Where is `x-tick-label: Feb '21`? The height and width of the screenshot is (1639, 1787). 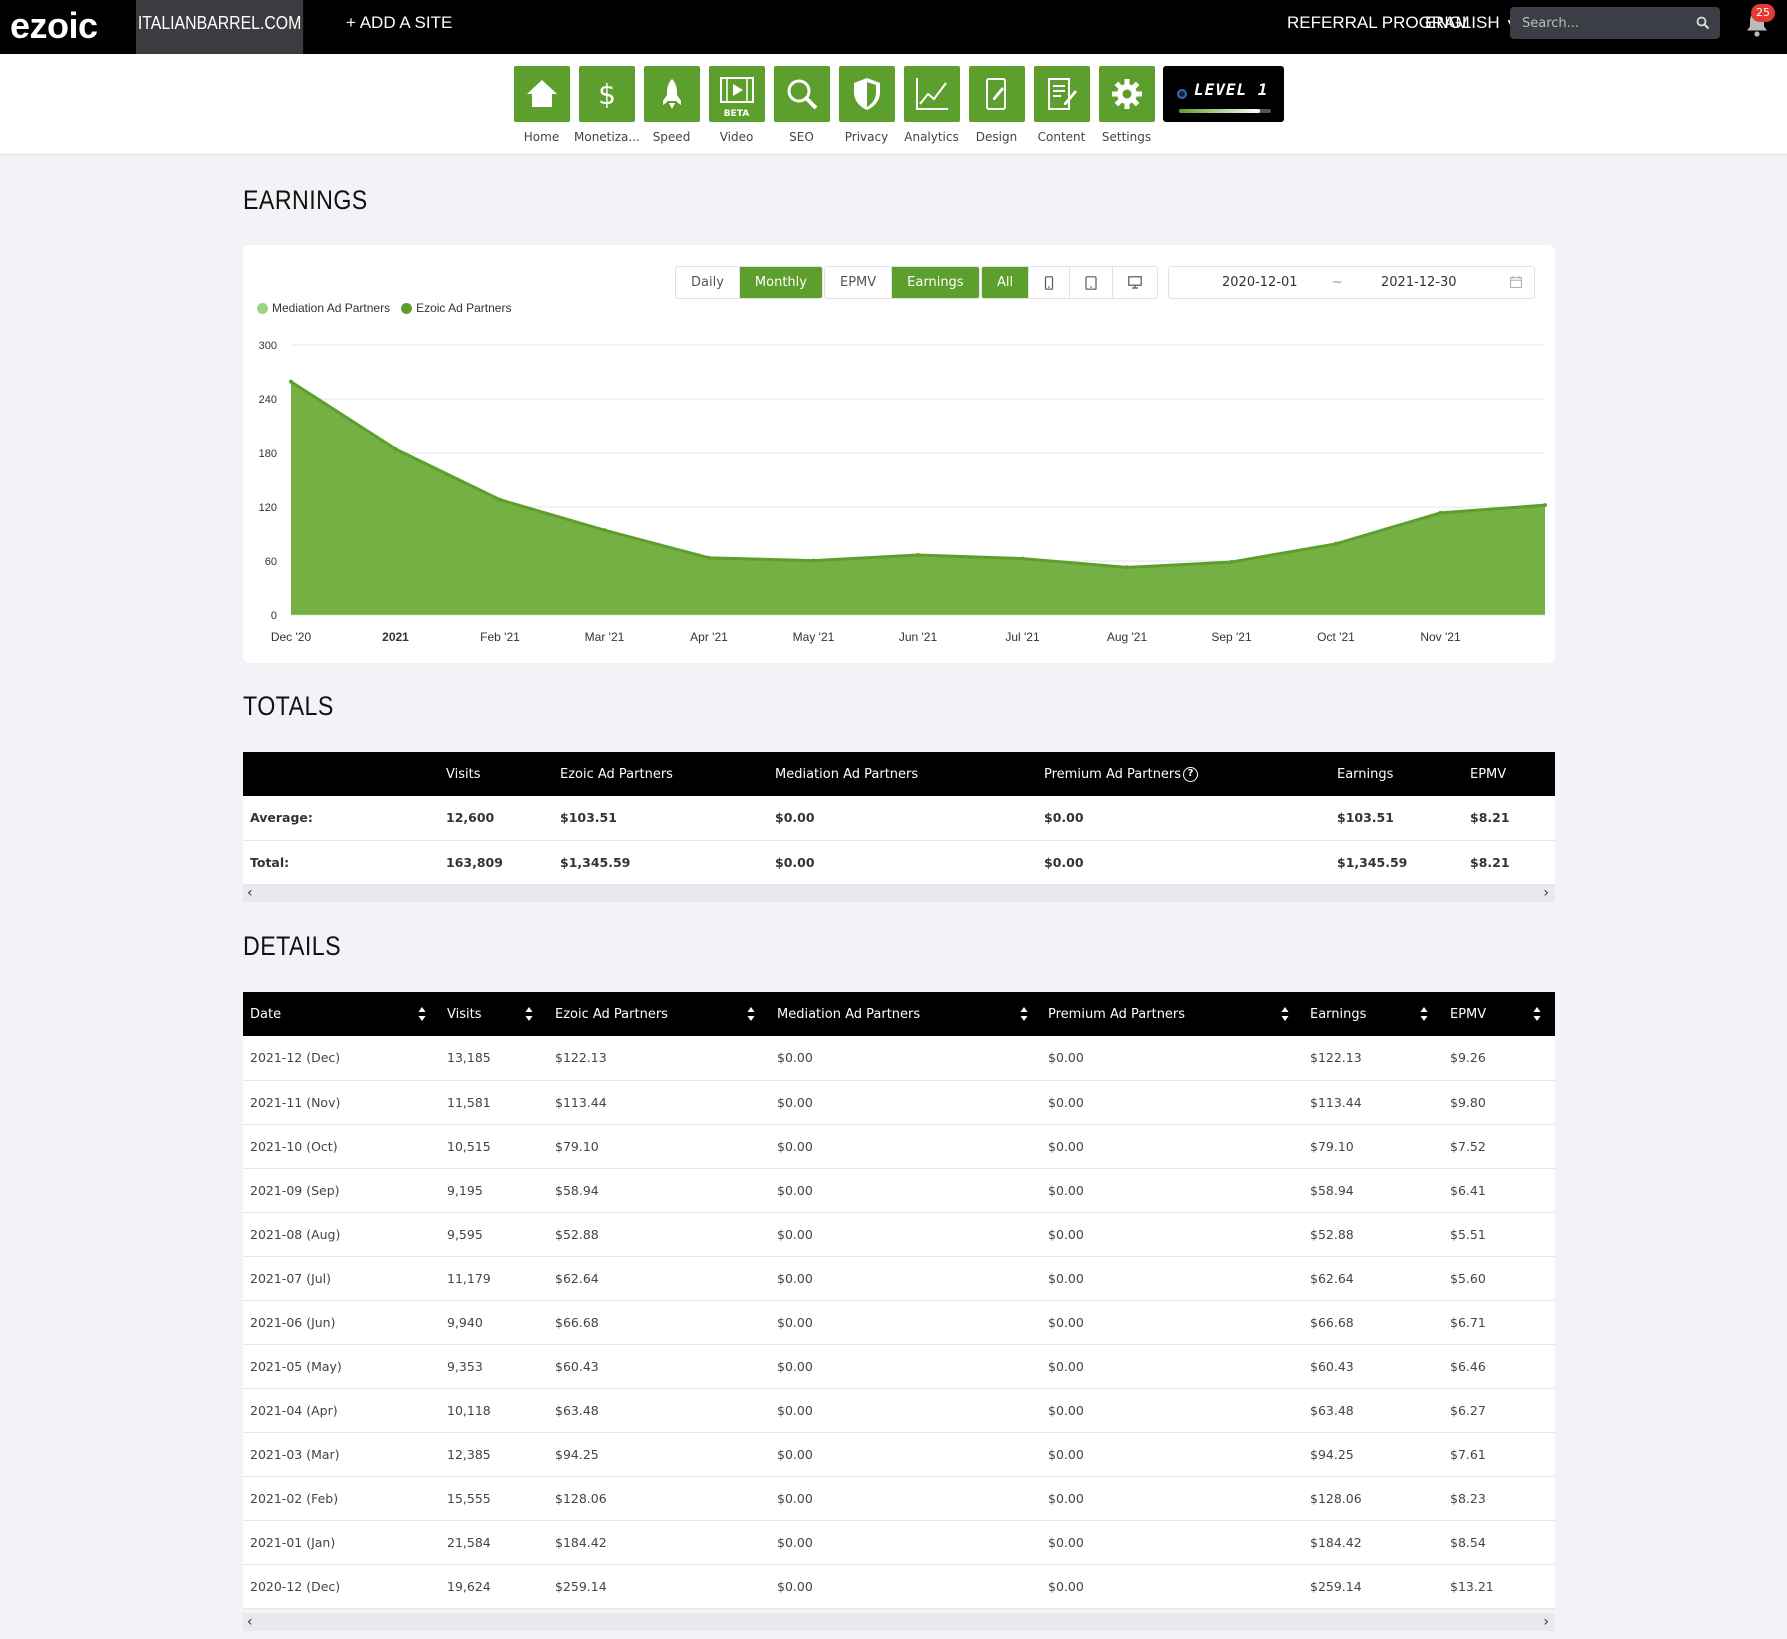 x-tick-label: Feb '21 is located at coordinates (500, 637).